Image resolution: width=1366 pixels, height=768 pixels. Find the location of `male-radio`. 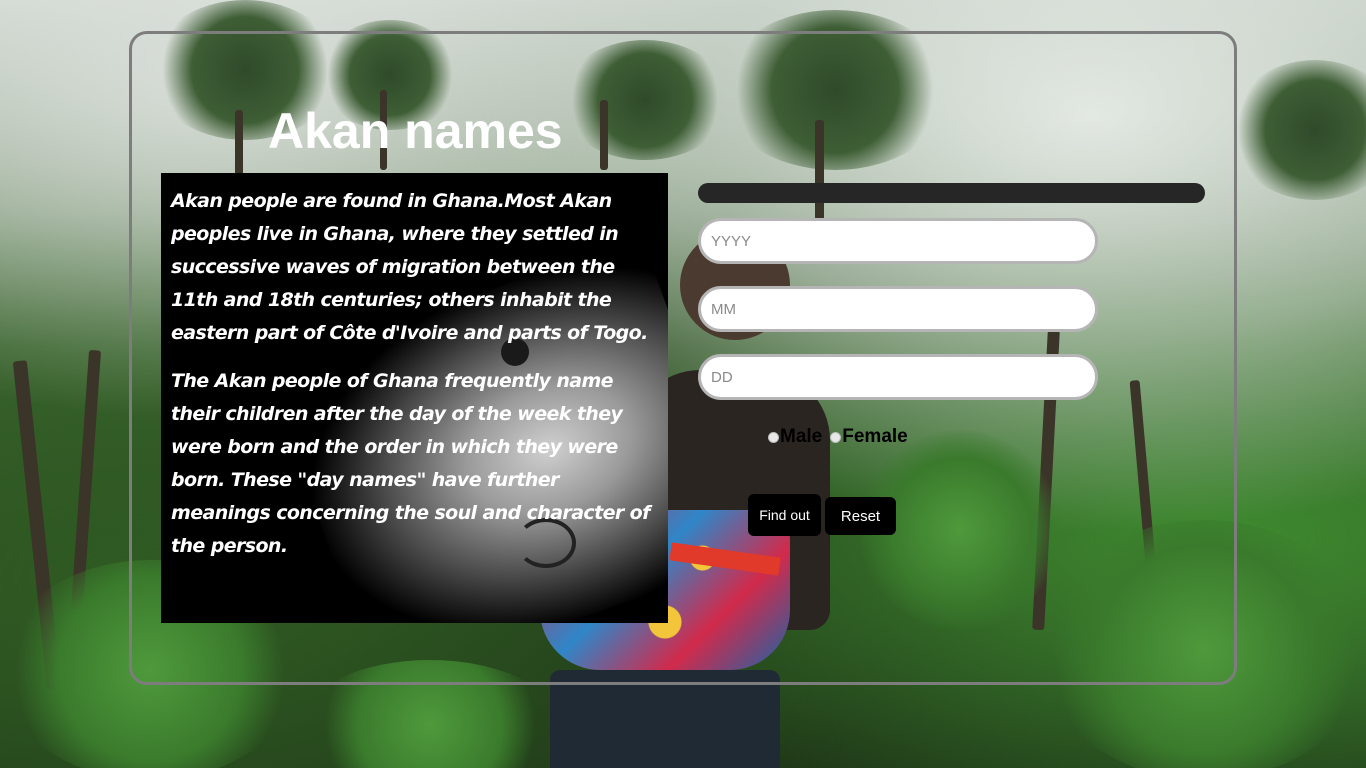

male-radio is located at coordinates (773, 437).